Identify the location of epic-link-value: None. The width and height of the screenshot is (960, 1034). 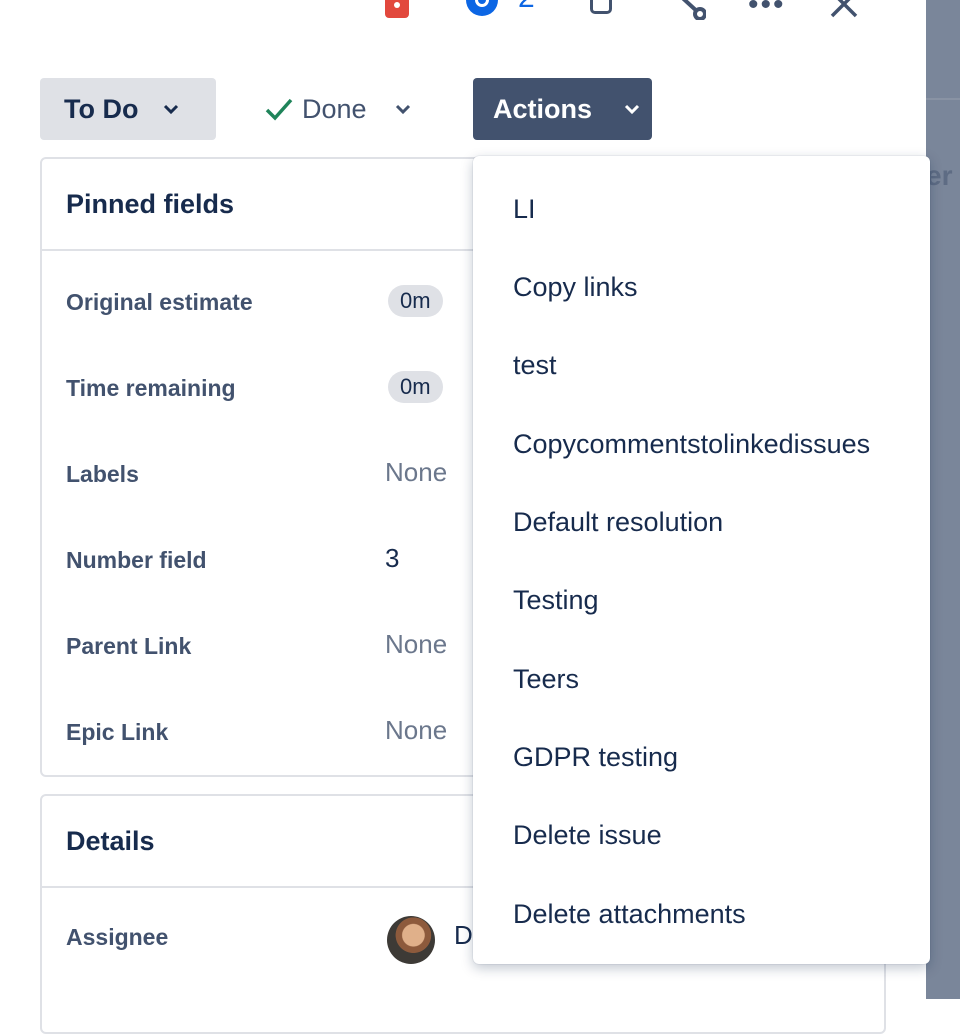
(416, 730).